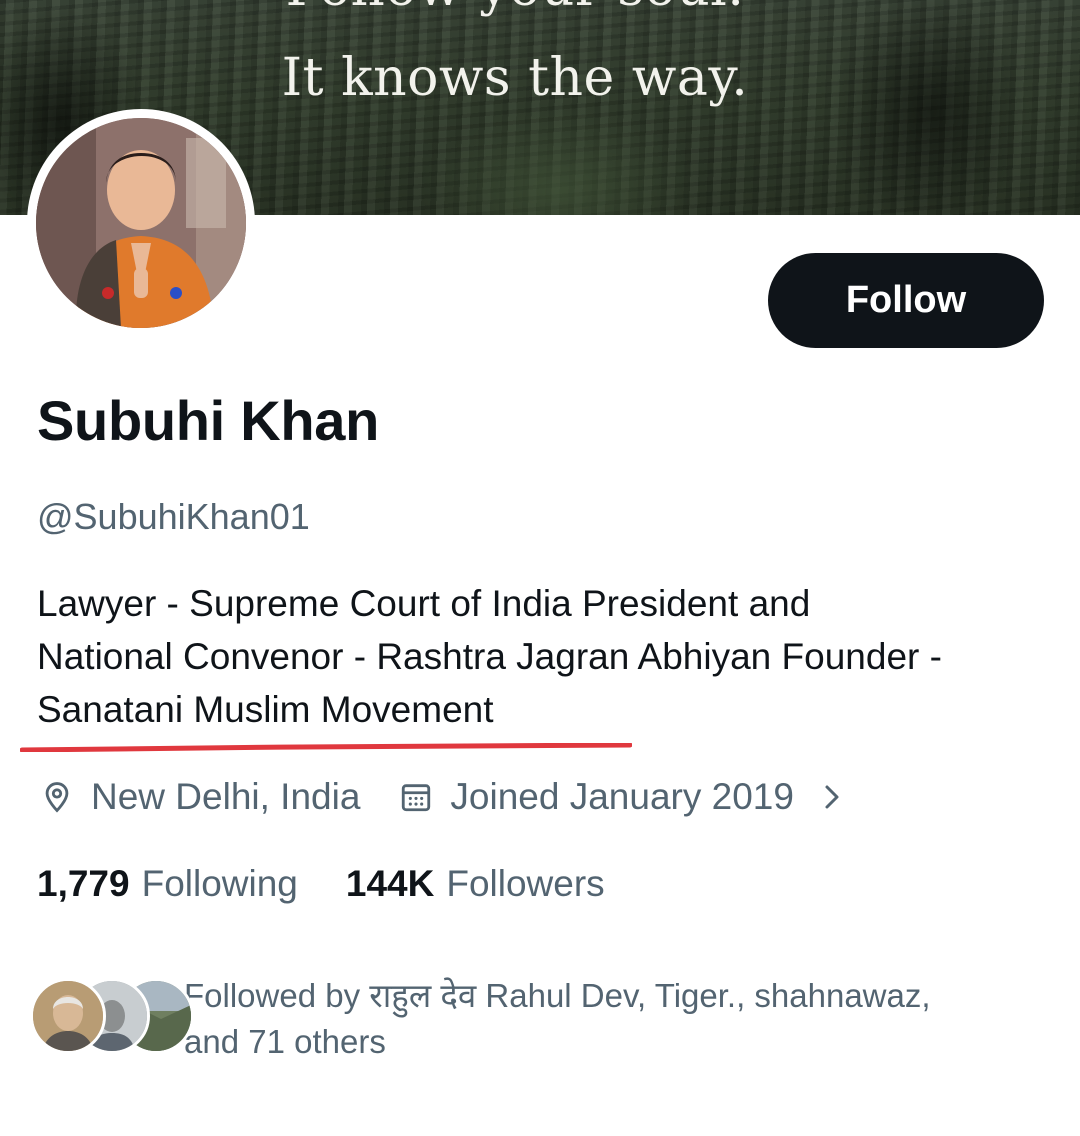  Describe the element at coordinates (265, 709) in the screenshot. I see `bio-line: Sanatani Muslim Movement` at that location.